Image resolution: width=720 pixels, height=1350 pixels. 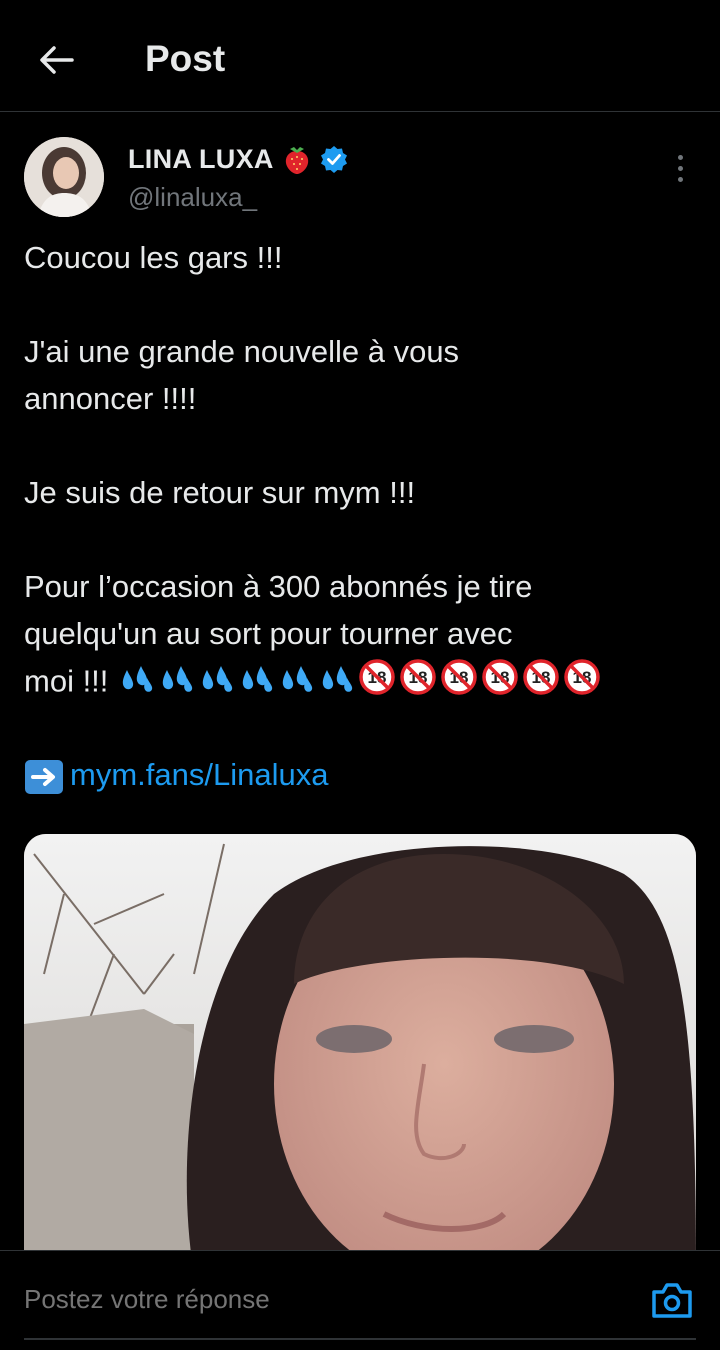 I want to click on author-handle: @linaluxa_, so click(x=192, y=197).